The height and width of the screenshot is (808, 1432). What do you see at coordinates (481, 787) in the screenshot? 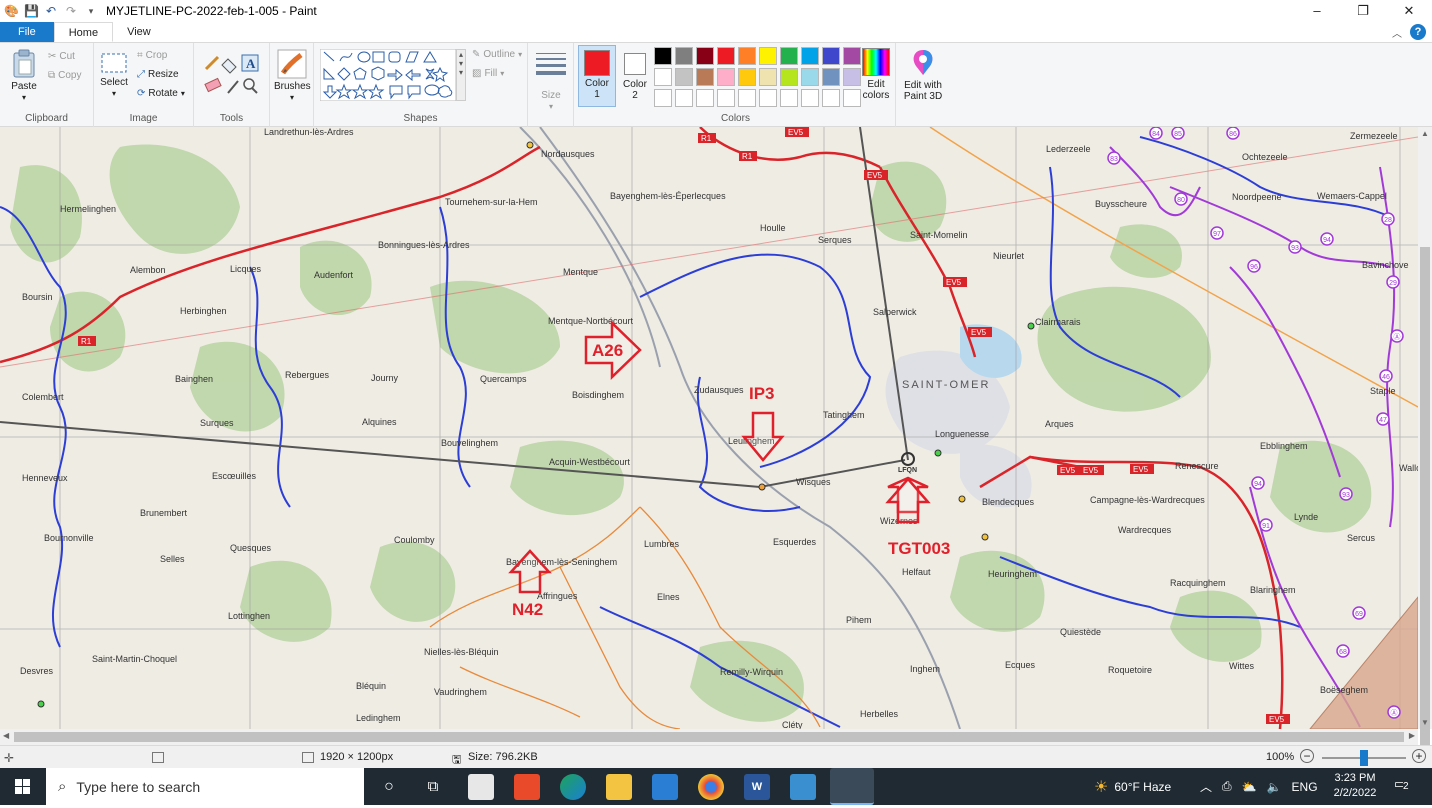
I see `store-icon` at bounding box center [481, 787].